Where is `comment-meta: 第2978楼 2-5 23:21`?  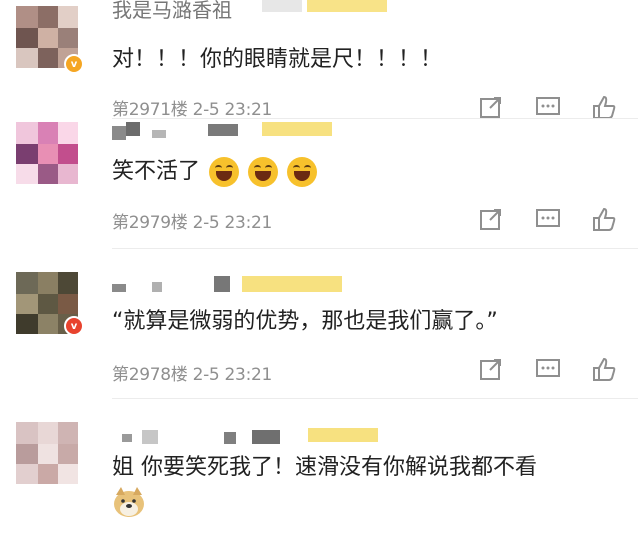 comment-meta: 第2978楼 2-5 23:21 is located at coordinates (192, 375).